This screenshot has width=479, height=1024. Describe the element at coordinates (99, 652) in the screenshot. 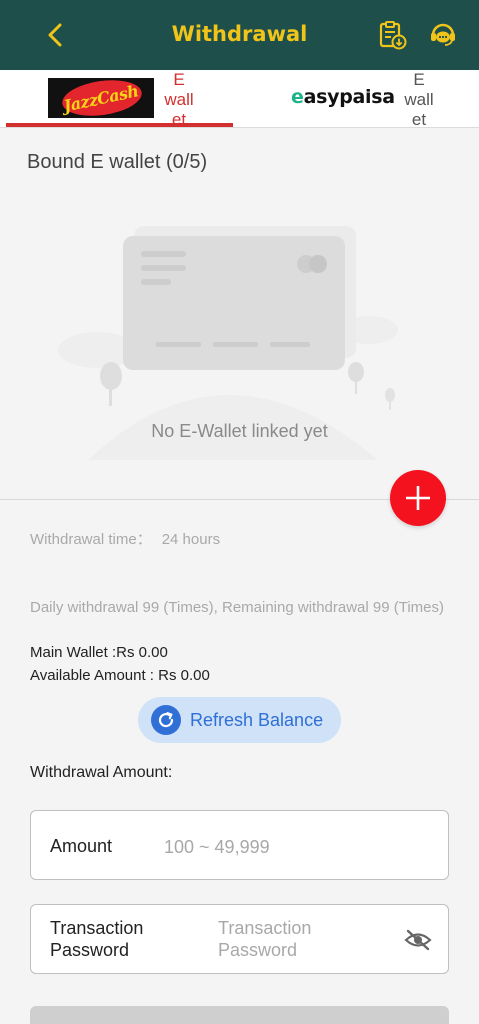

I see `main-wallet-balance: Main Wallet :Rs 0.00` at that location.